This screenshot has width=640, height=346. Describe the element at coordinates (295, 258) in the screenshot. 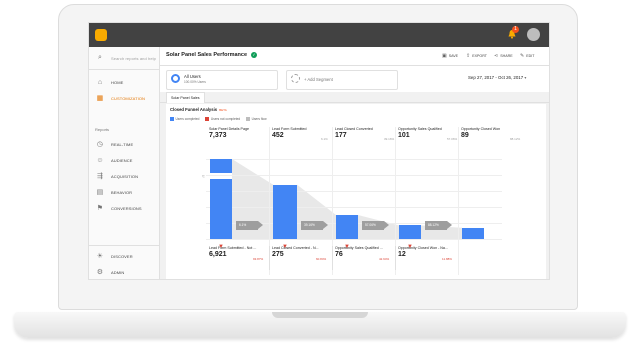

I see `funnel-exit: Lead Closed Converted - N... 275` at that location.